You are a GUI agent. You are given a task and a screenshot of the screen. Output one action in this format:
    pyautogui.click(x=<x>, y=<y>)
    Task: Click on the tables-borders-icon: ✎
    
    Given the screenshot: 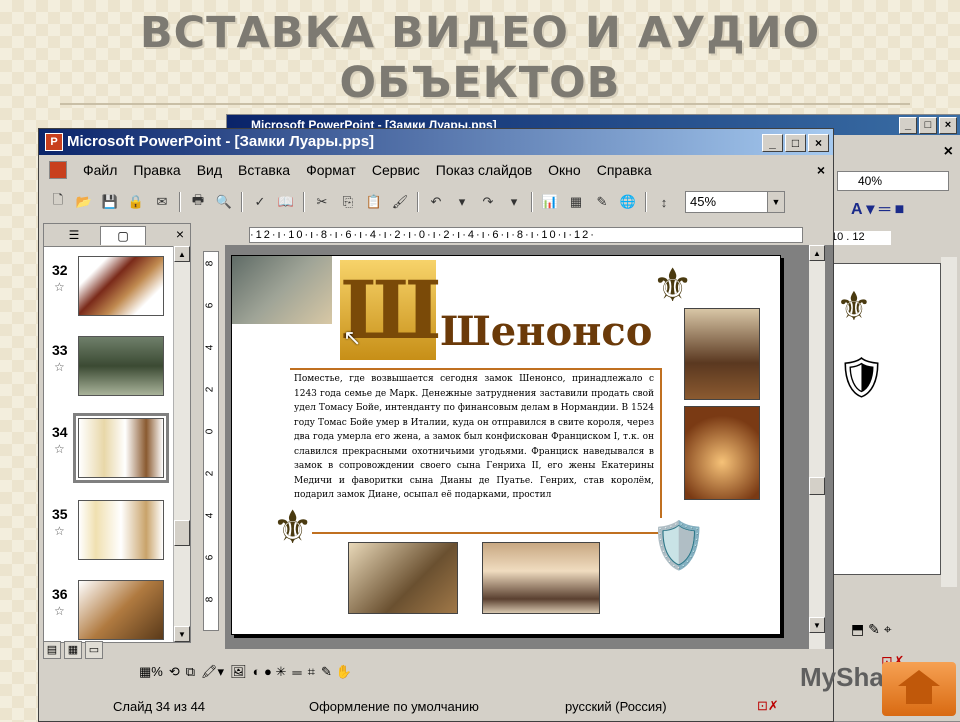 What is the action you would take?
    pyautogui.click(x=602, y=202)
    